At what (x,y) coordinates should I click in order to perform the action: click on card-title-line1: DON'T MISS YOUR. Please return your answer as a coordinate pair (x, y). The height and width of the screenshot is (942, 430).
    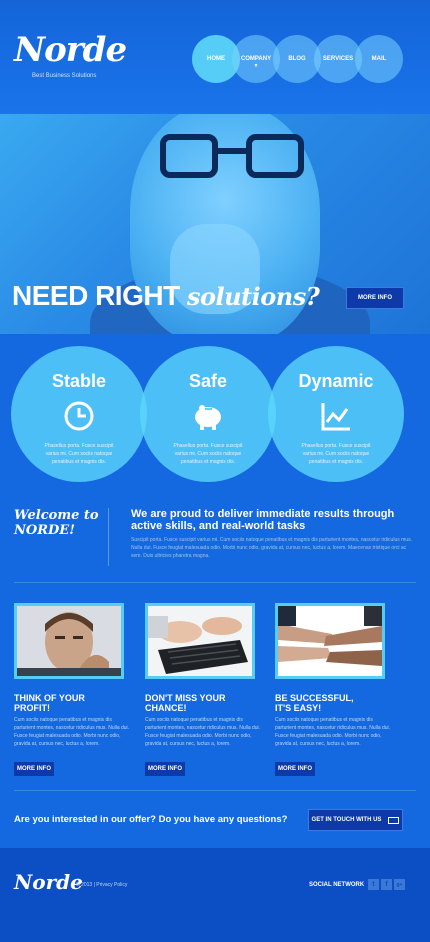
    Looking at the image, I should click on (185, 698).